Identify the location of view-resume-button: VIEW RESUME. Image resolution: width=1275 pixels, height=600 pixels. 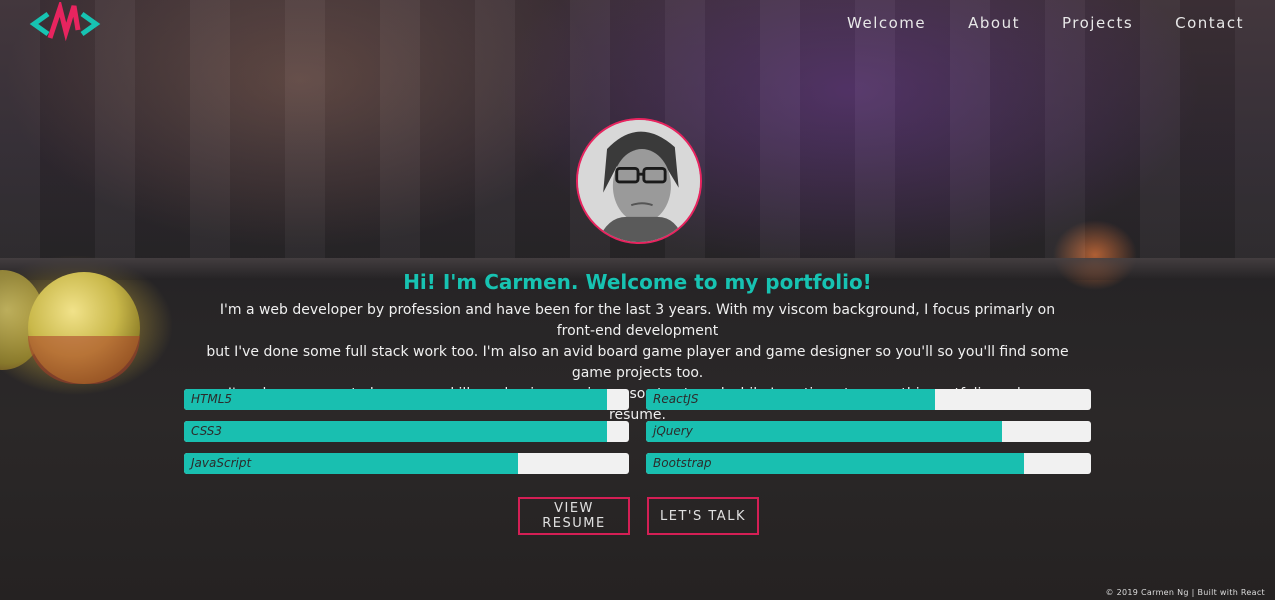
(574, 516).